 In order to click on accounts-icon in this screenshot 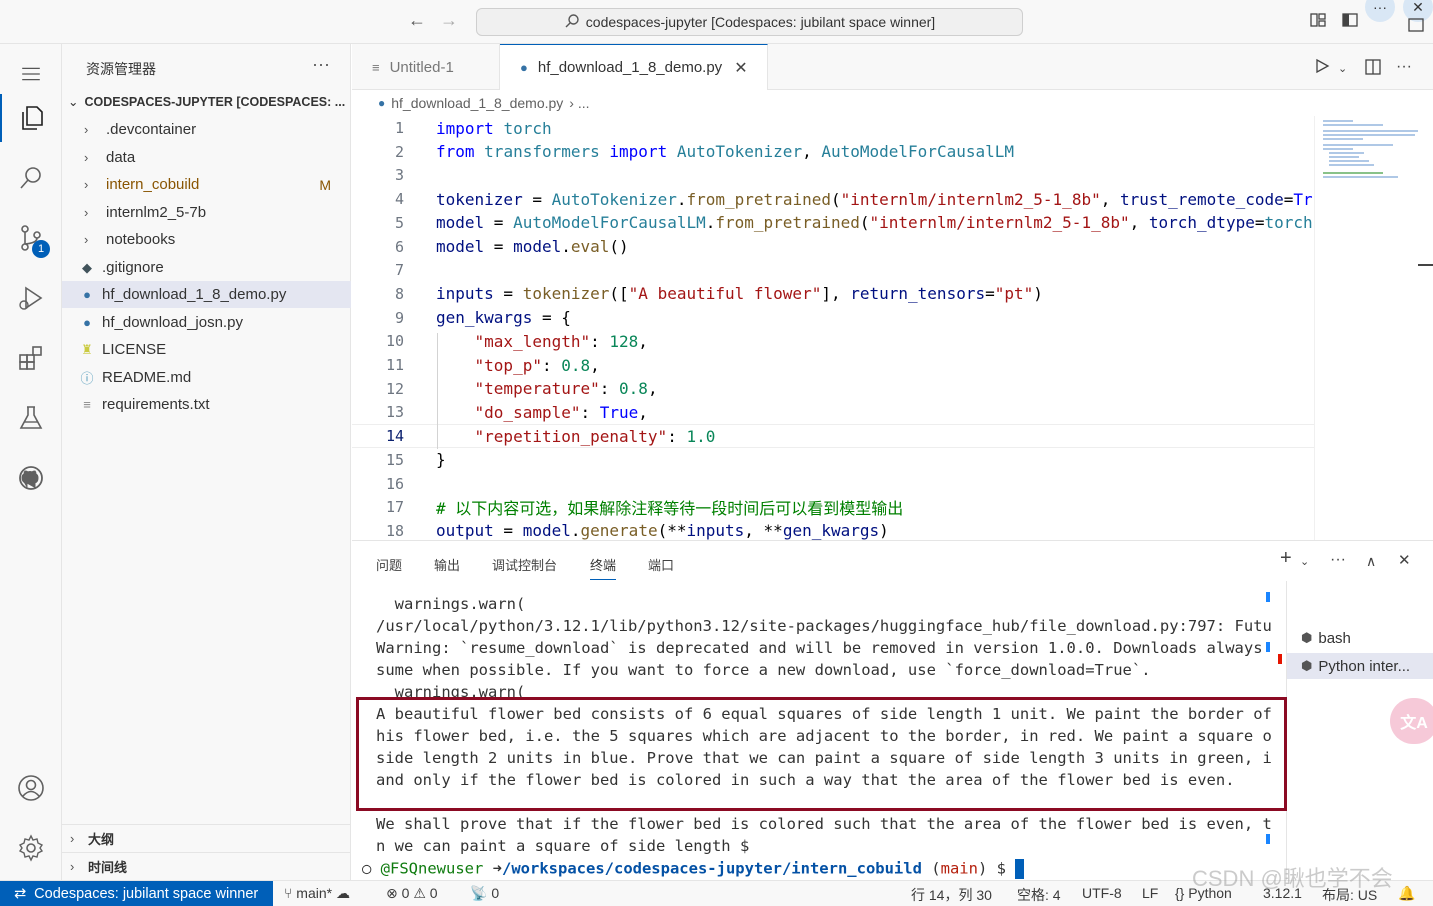, I will do `click(31, 788)`.